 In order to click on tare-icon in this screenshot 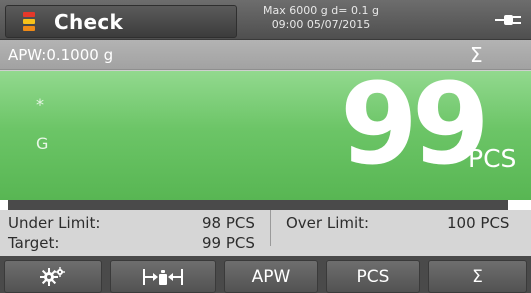, I will do `click(163, 277)`.